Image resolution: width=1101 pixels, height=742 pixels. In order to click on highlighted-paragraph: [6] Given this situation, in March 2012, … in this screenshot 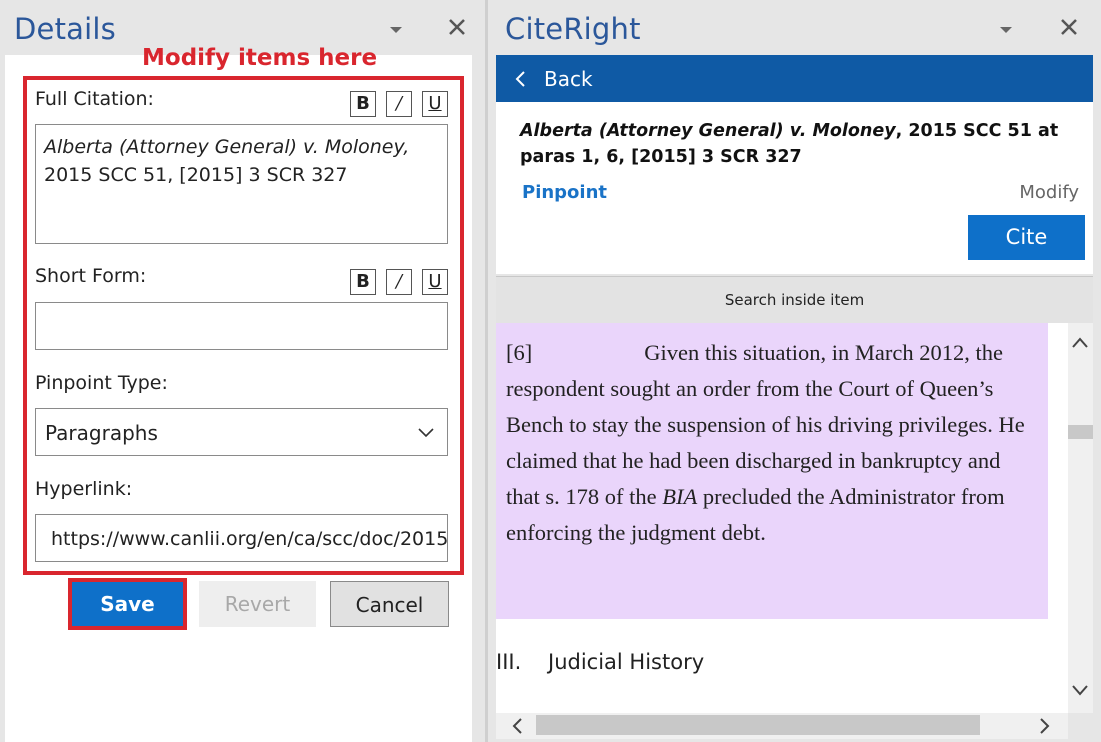, I will do `click(772, 443)`.